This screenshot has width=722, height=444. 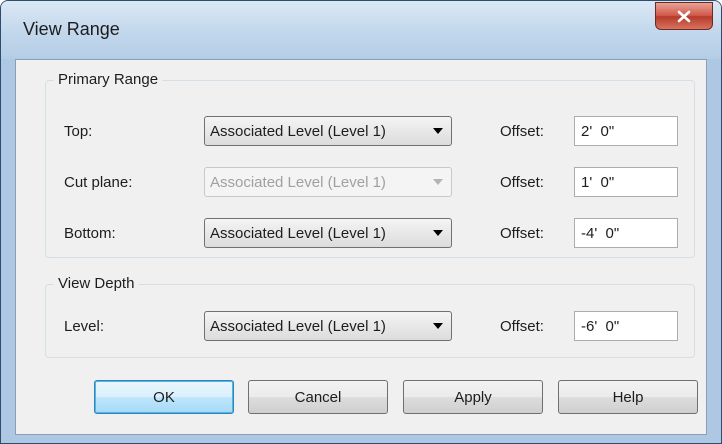 What do you see at coordinates (318, 397) in the screenshot?
I see `cancel-button: Cancel` at bounding box center [318, 397].